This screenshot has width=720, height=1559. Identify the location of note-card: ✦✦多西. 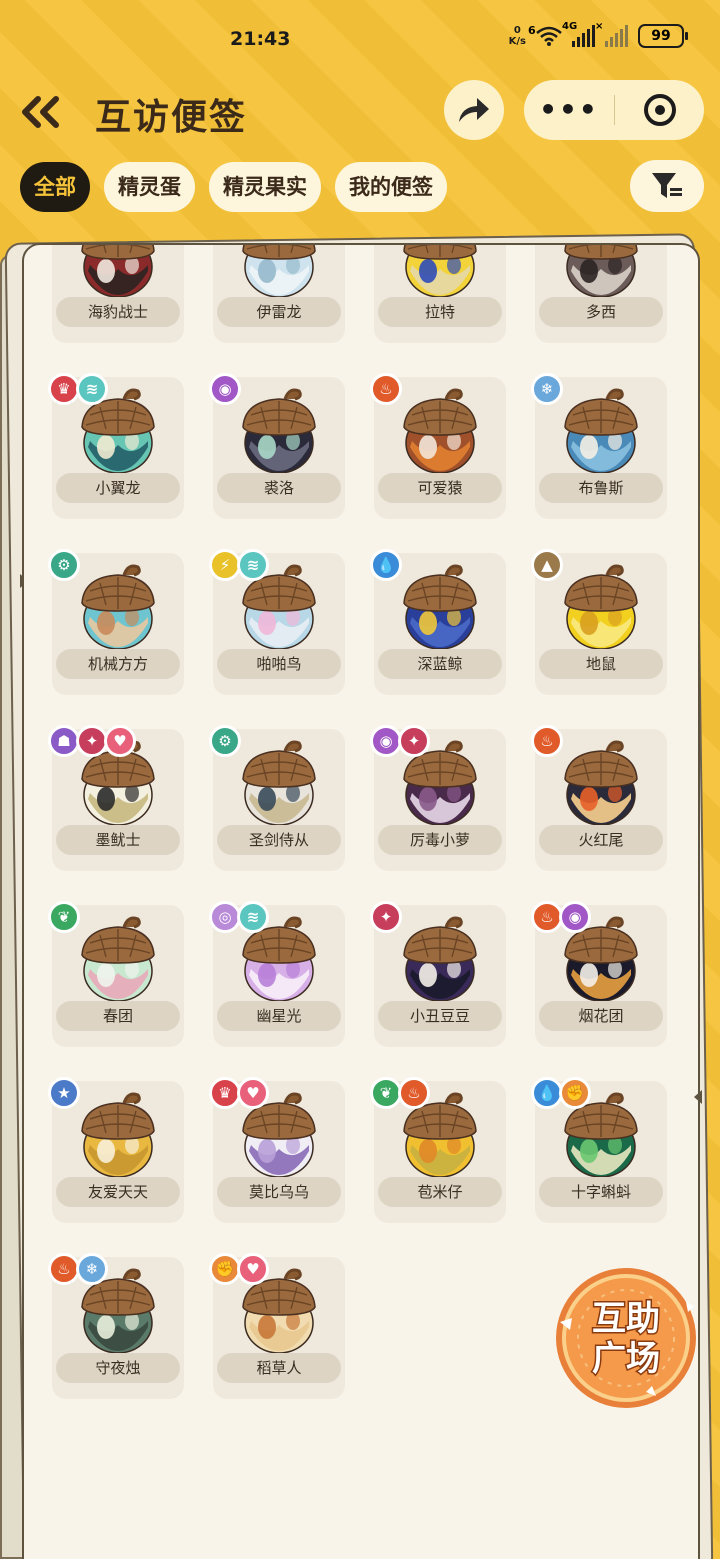
(601, 294).